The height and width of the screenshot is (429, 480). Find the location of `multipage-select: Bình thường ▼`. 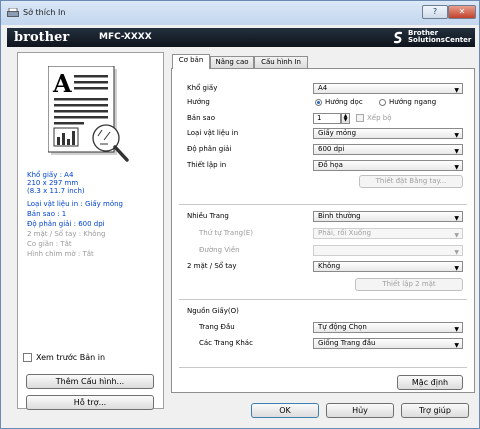

multipage-select: Bình thường ▼ is located at coordinates (388, 216).